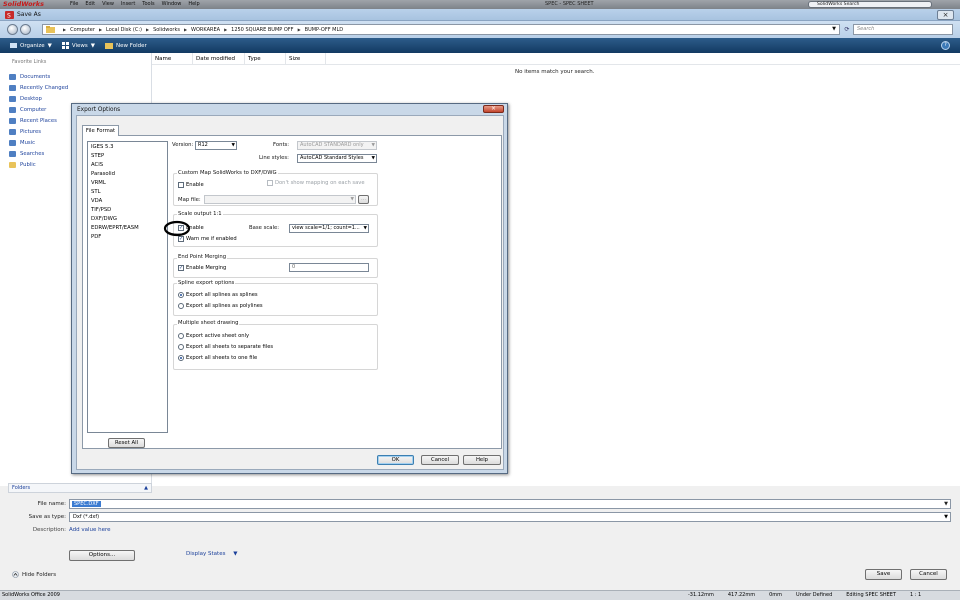 Image resolution: width=960 pixels, height=600 pixels. Describe the element at coordinates (38, 142) in the screenshot. I see `nav-music: Music` at that location.